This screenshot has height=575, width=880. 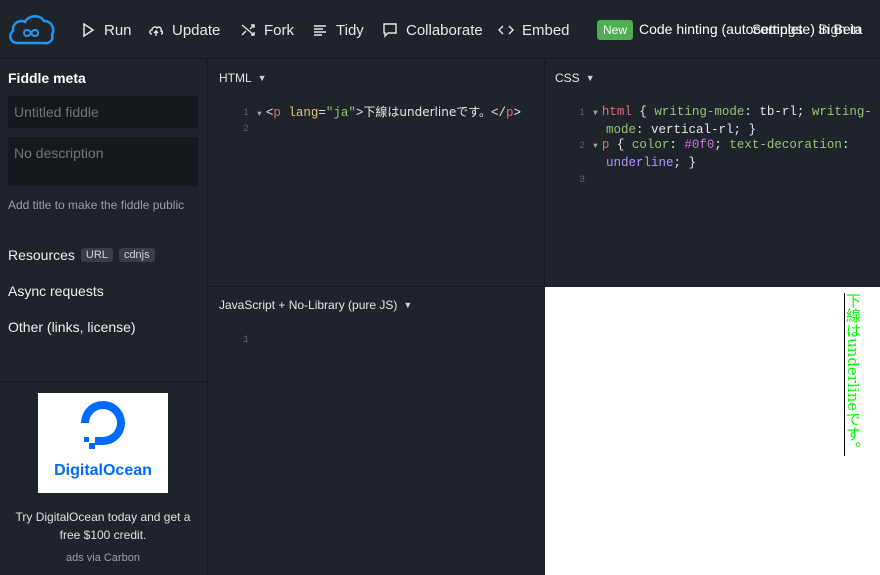 What do you see at coordinates (41, 255) in the screenshot?
I see `resources-label: Resources` at bounding box center [41, 255].